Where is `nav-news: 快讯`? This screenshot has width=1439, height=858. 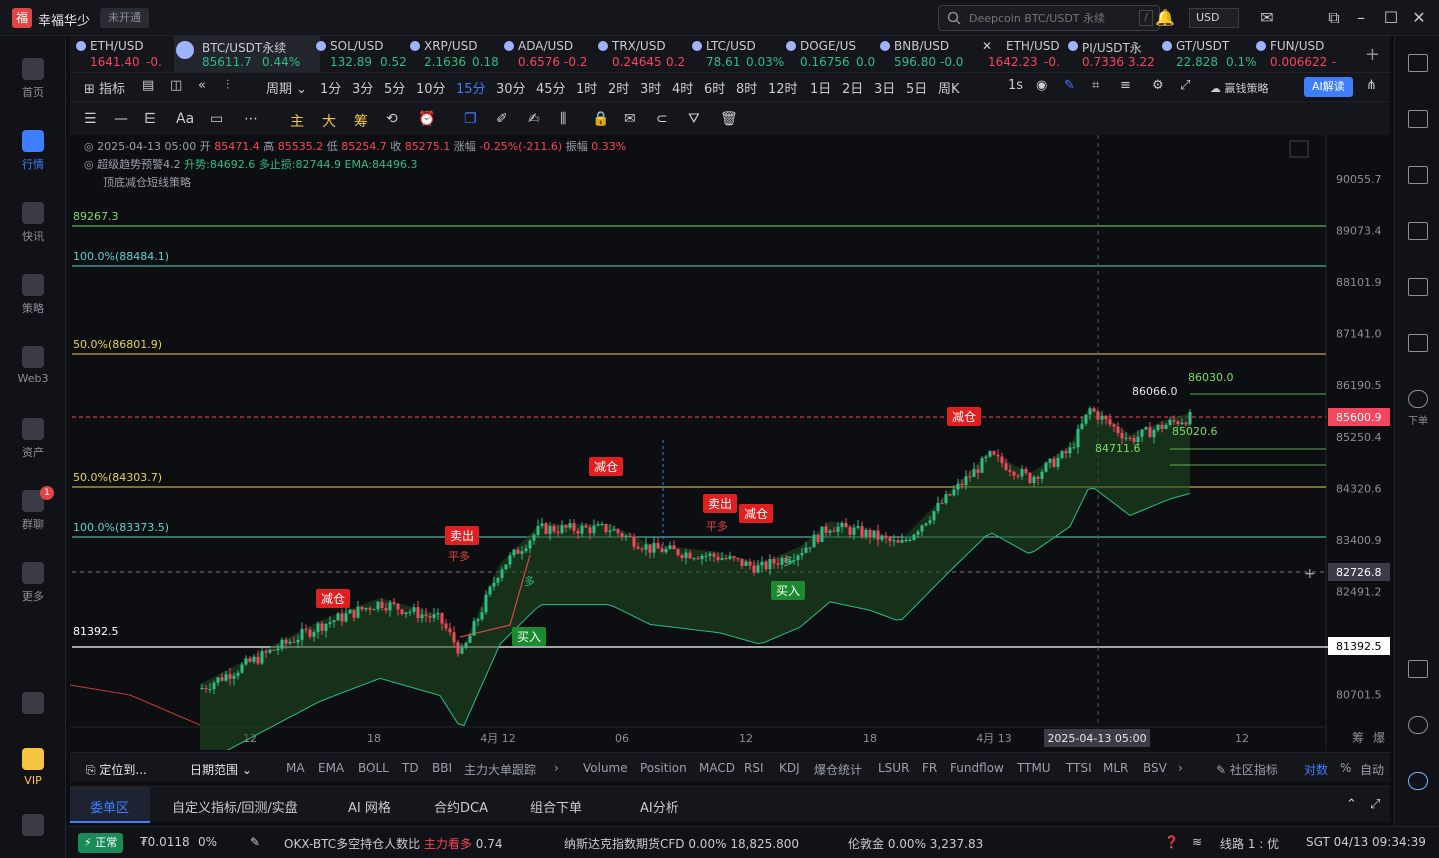
nav-news: 快讯 is located at coordinates (33, 223).